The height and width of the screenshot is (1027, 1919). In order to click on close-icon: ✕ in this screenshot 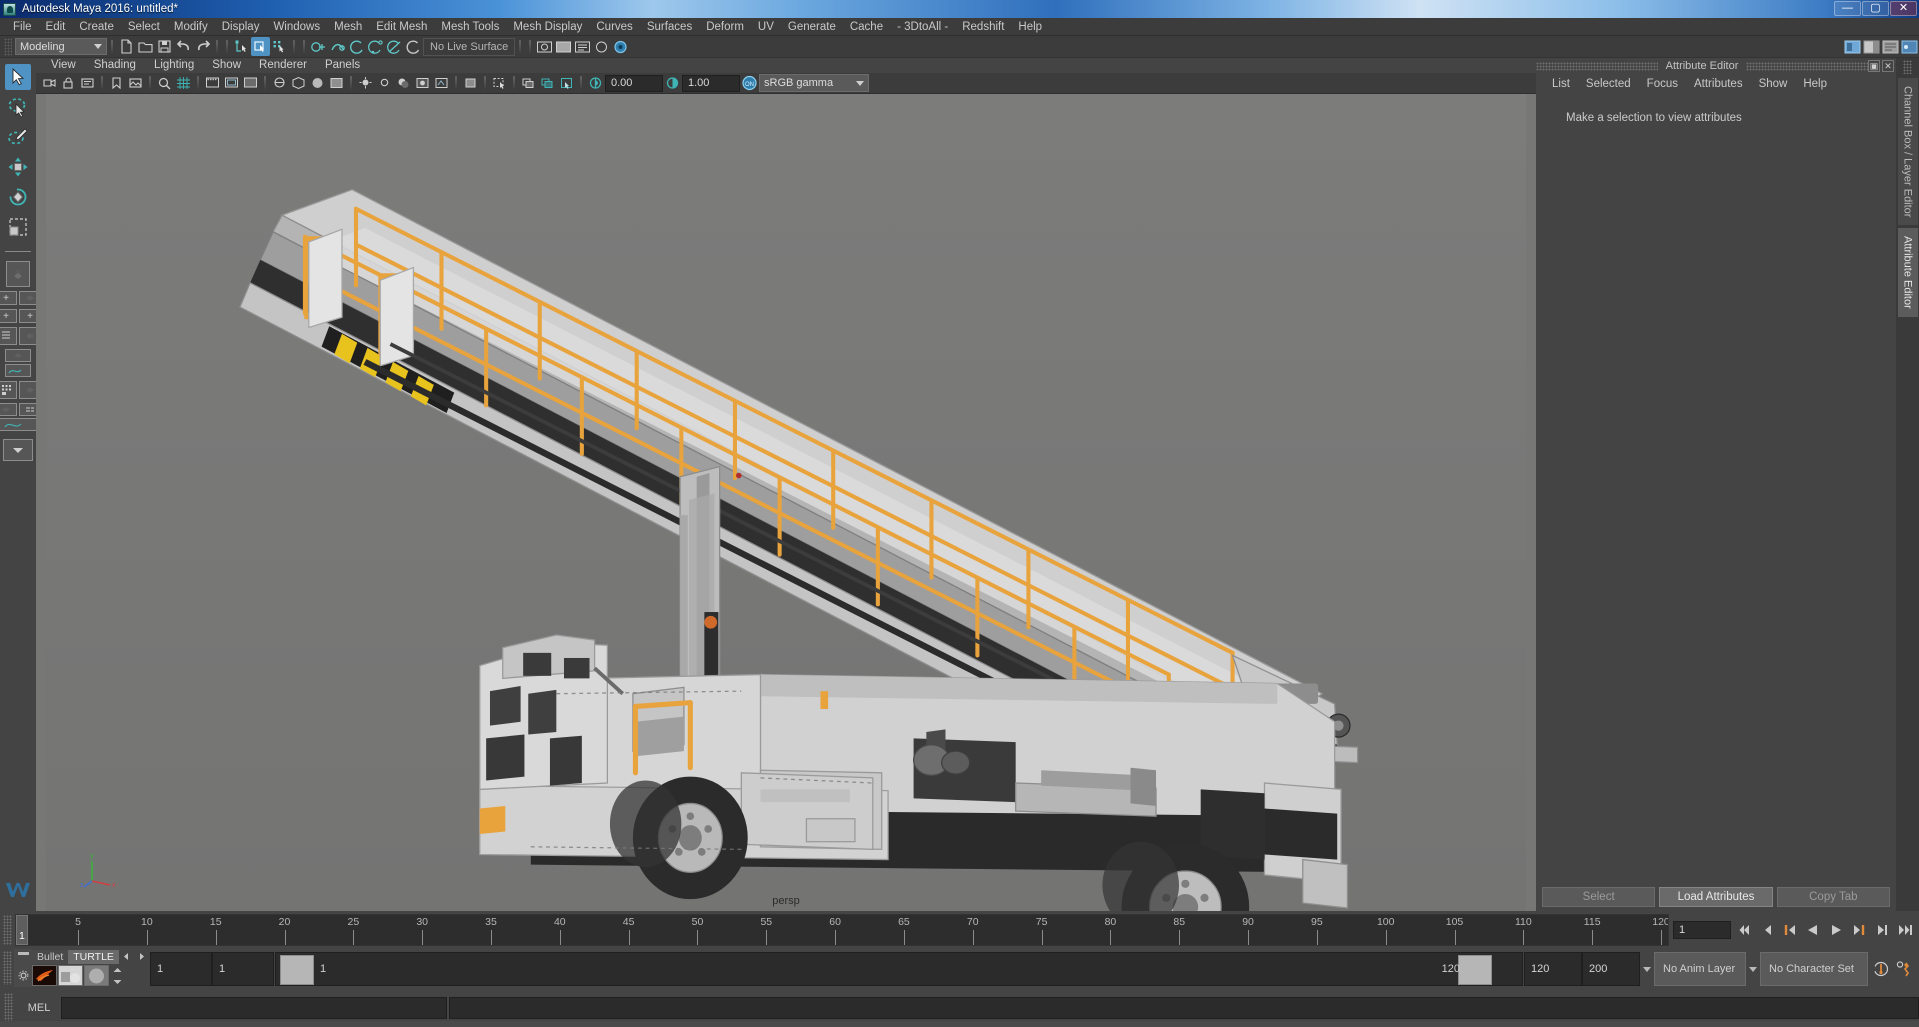, I will do `click(1888, 66)`.